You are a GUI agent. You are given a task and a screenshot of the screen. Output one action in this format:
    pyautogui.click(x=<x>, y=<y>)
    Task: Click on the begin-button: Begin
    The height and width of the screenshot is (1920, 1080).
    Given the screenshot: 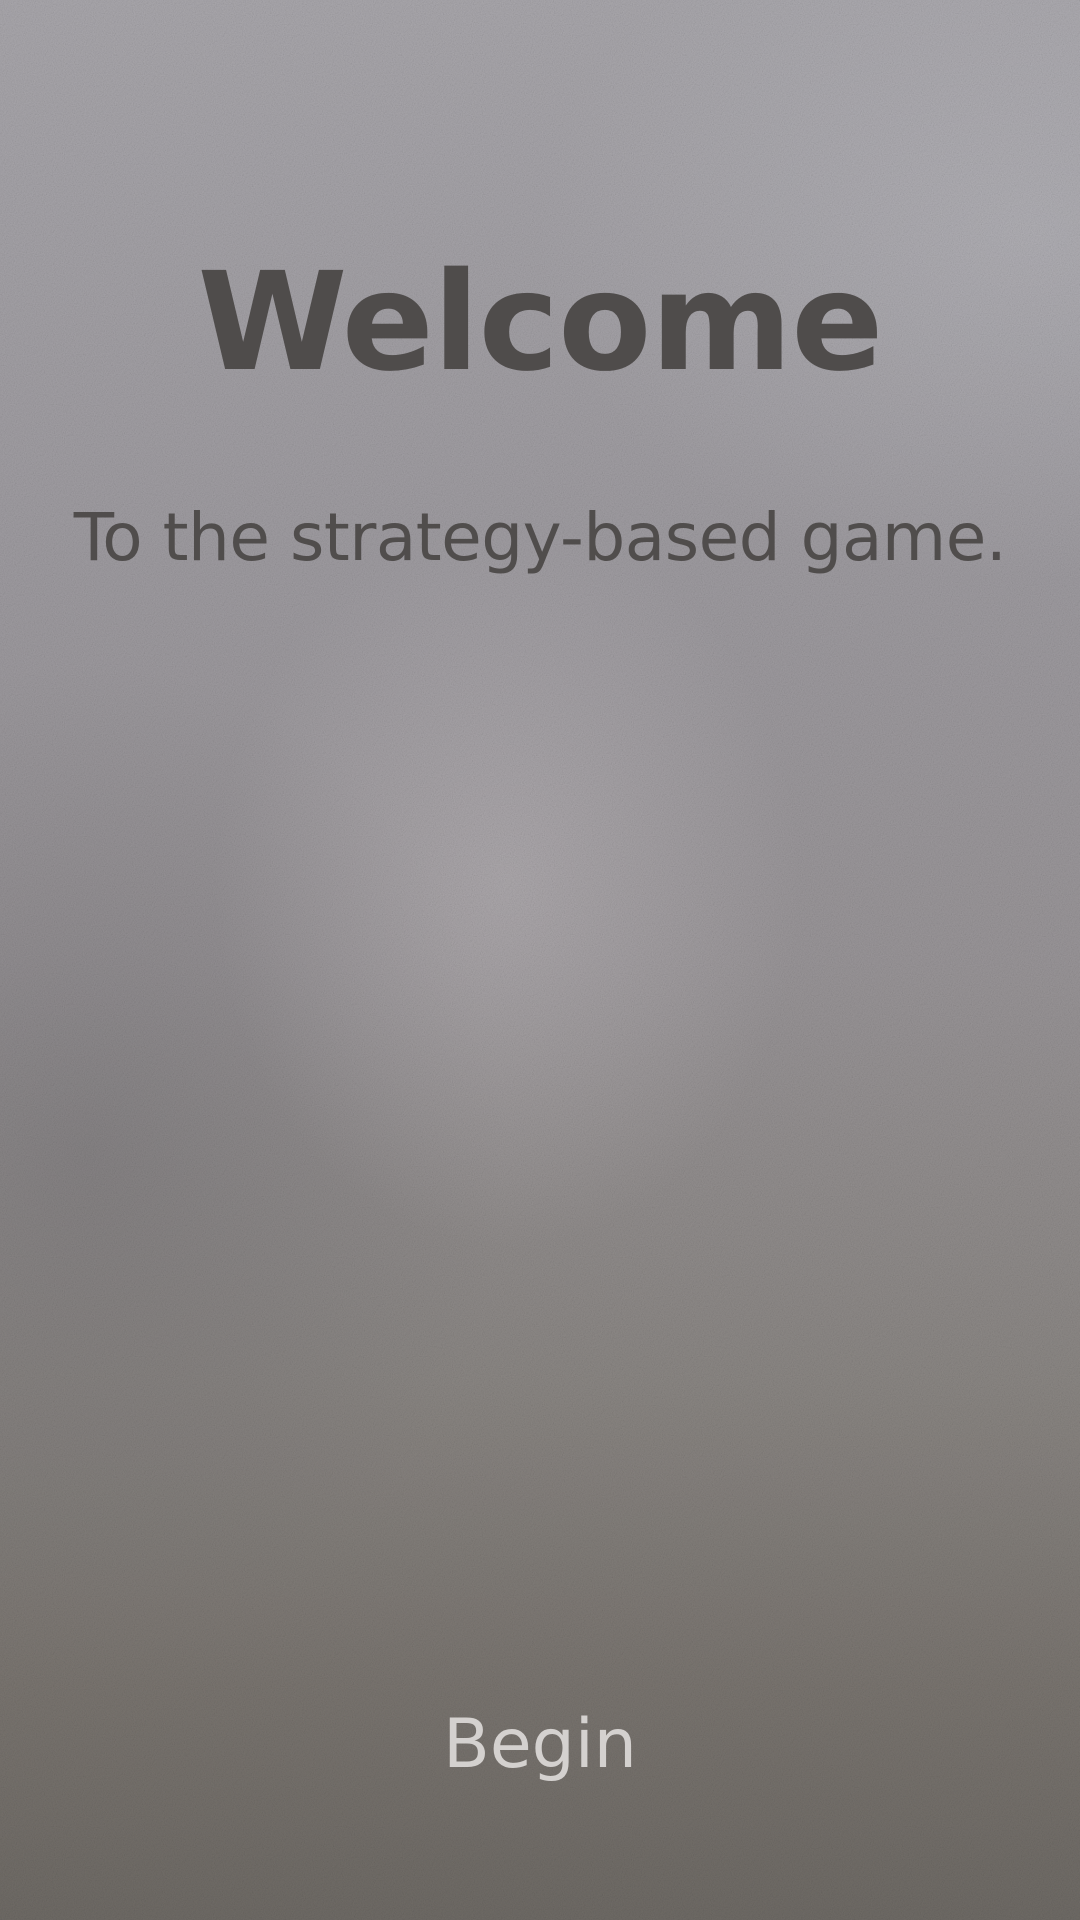 What is the action you would take?
    pyautogui.click(x=540, y=1745)
    